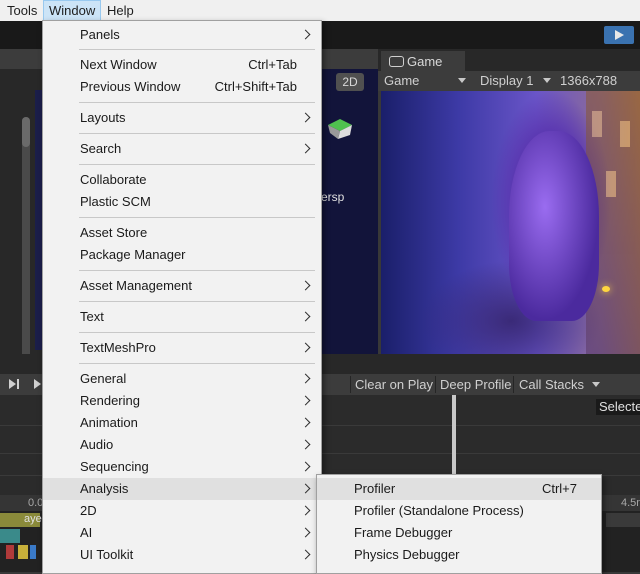 The width and height of the screenshot is (640, 574). I want to click on menu-item-collaborate: Collaborate, so click(182, 180).